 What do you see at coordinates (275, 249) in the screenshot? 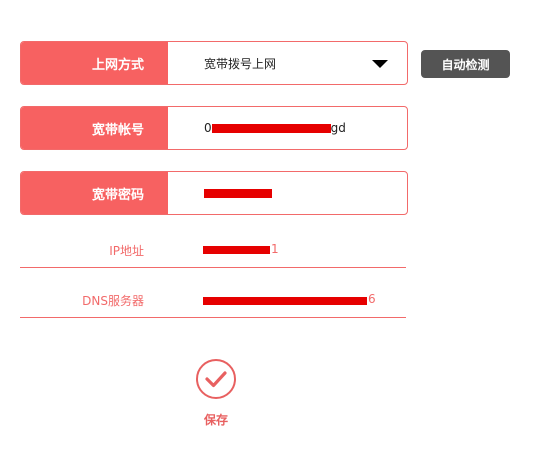
I see `ip-visible-tail: 1` at bounding box center [275, 249].